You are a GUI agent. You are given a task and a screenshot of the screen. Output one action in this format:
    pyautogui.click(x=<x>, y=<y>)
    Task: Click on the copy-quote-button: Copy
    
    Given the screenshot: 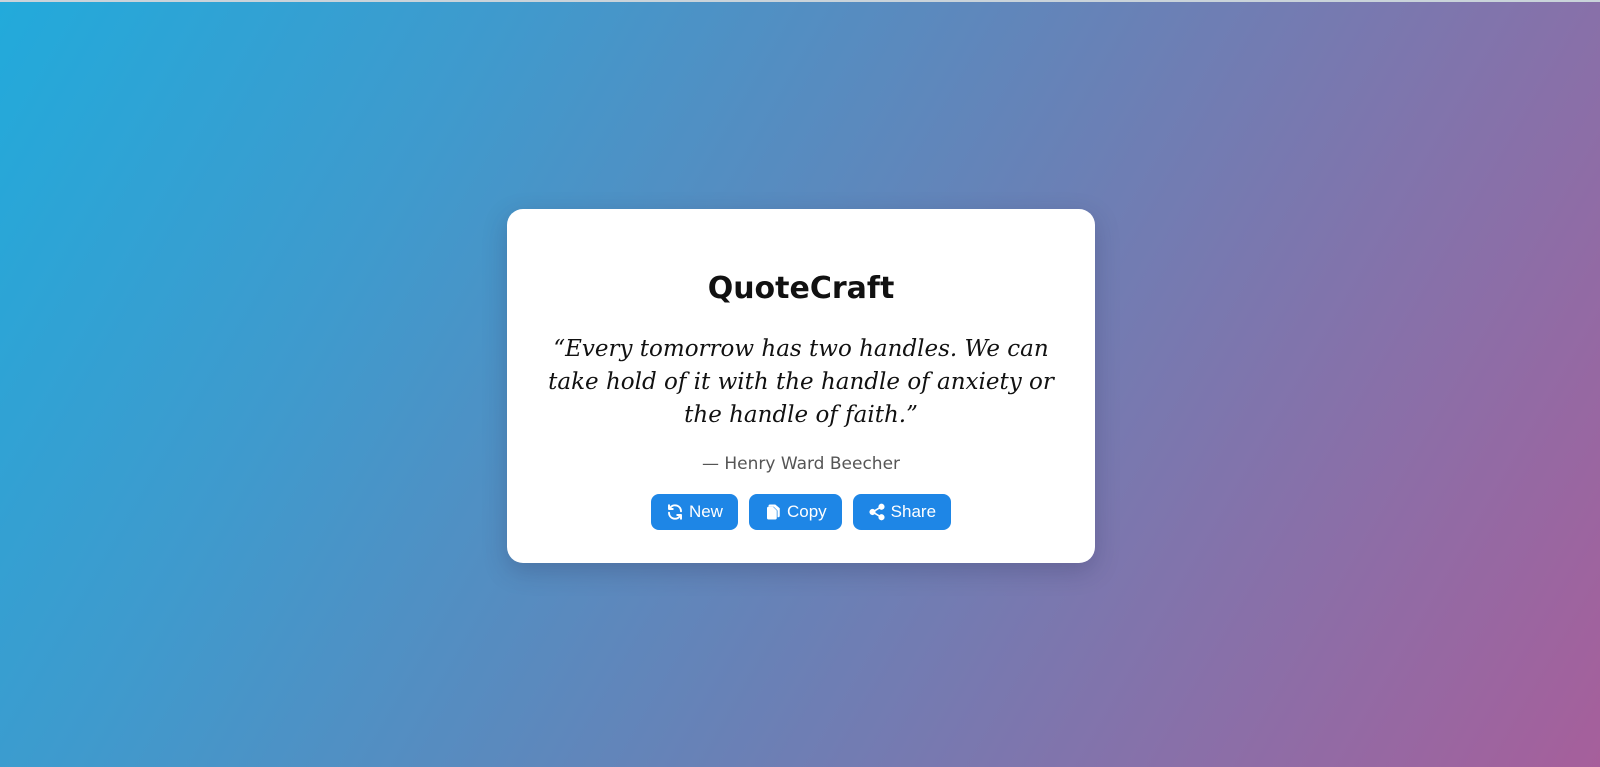 What is the action you would take?
    pyautogui.click(x=795, y=512)
    